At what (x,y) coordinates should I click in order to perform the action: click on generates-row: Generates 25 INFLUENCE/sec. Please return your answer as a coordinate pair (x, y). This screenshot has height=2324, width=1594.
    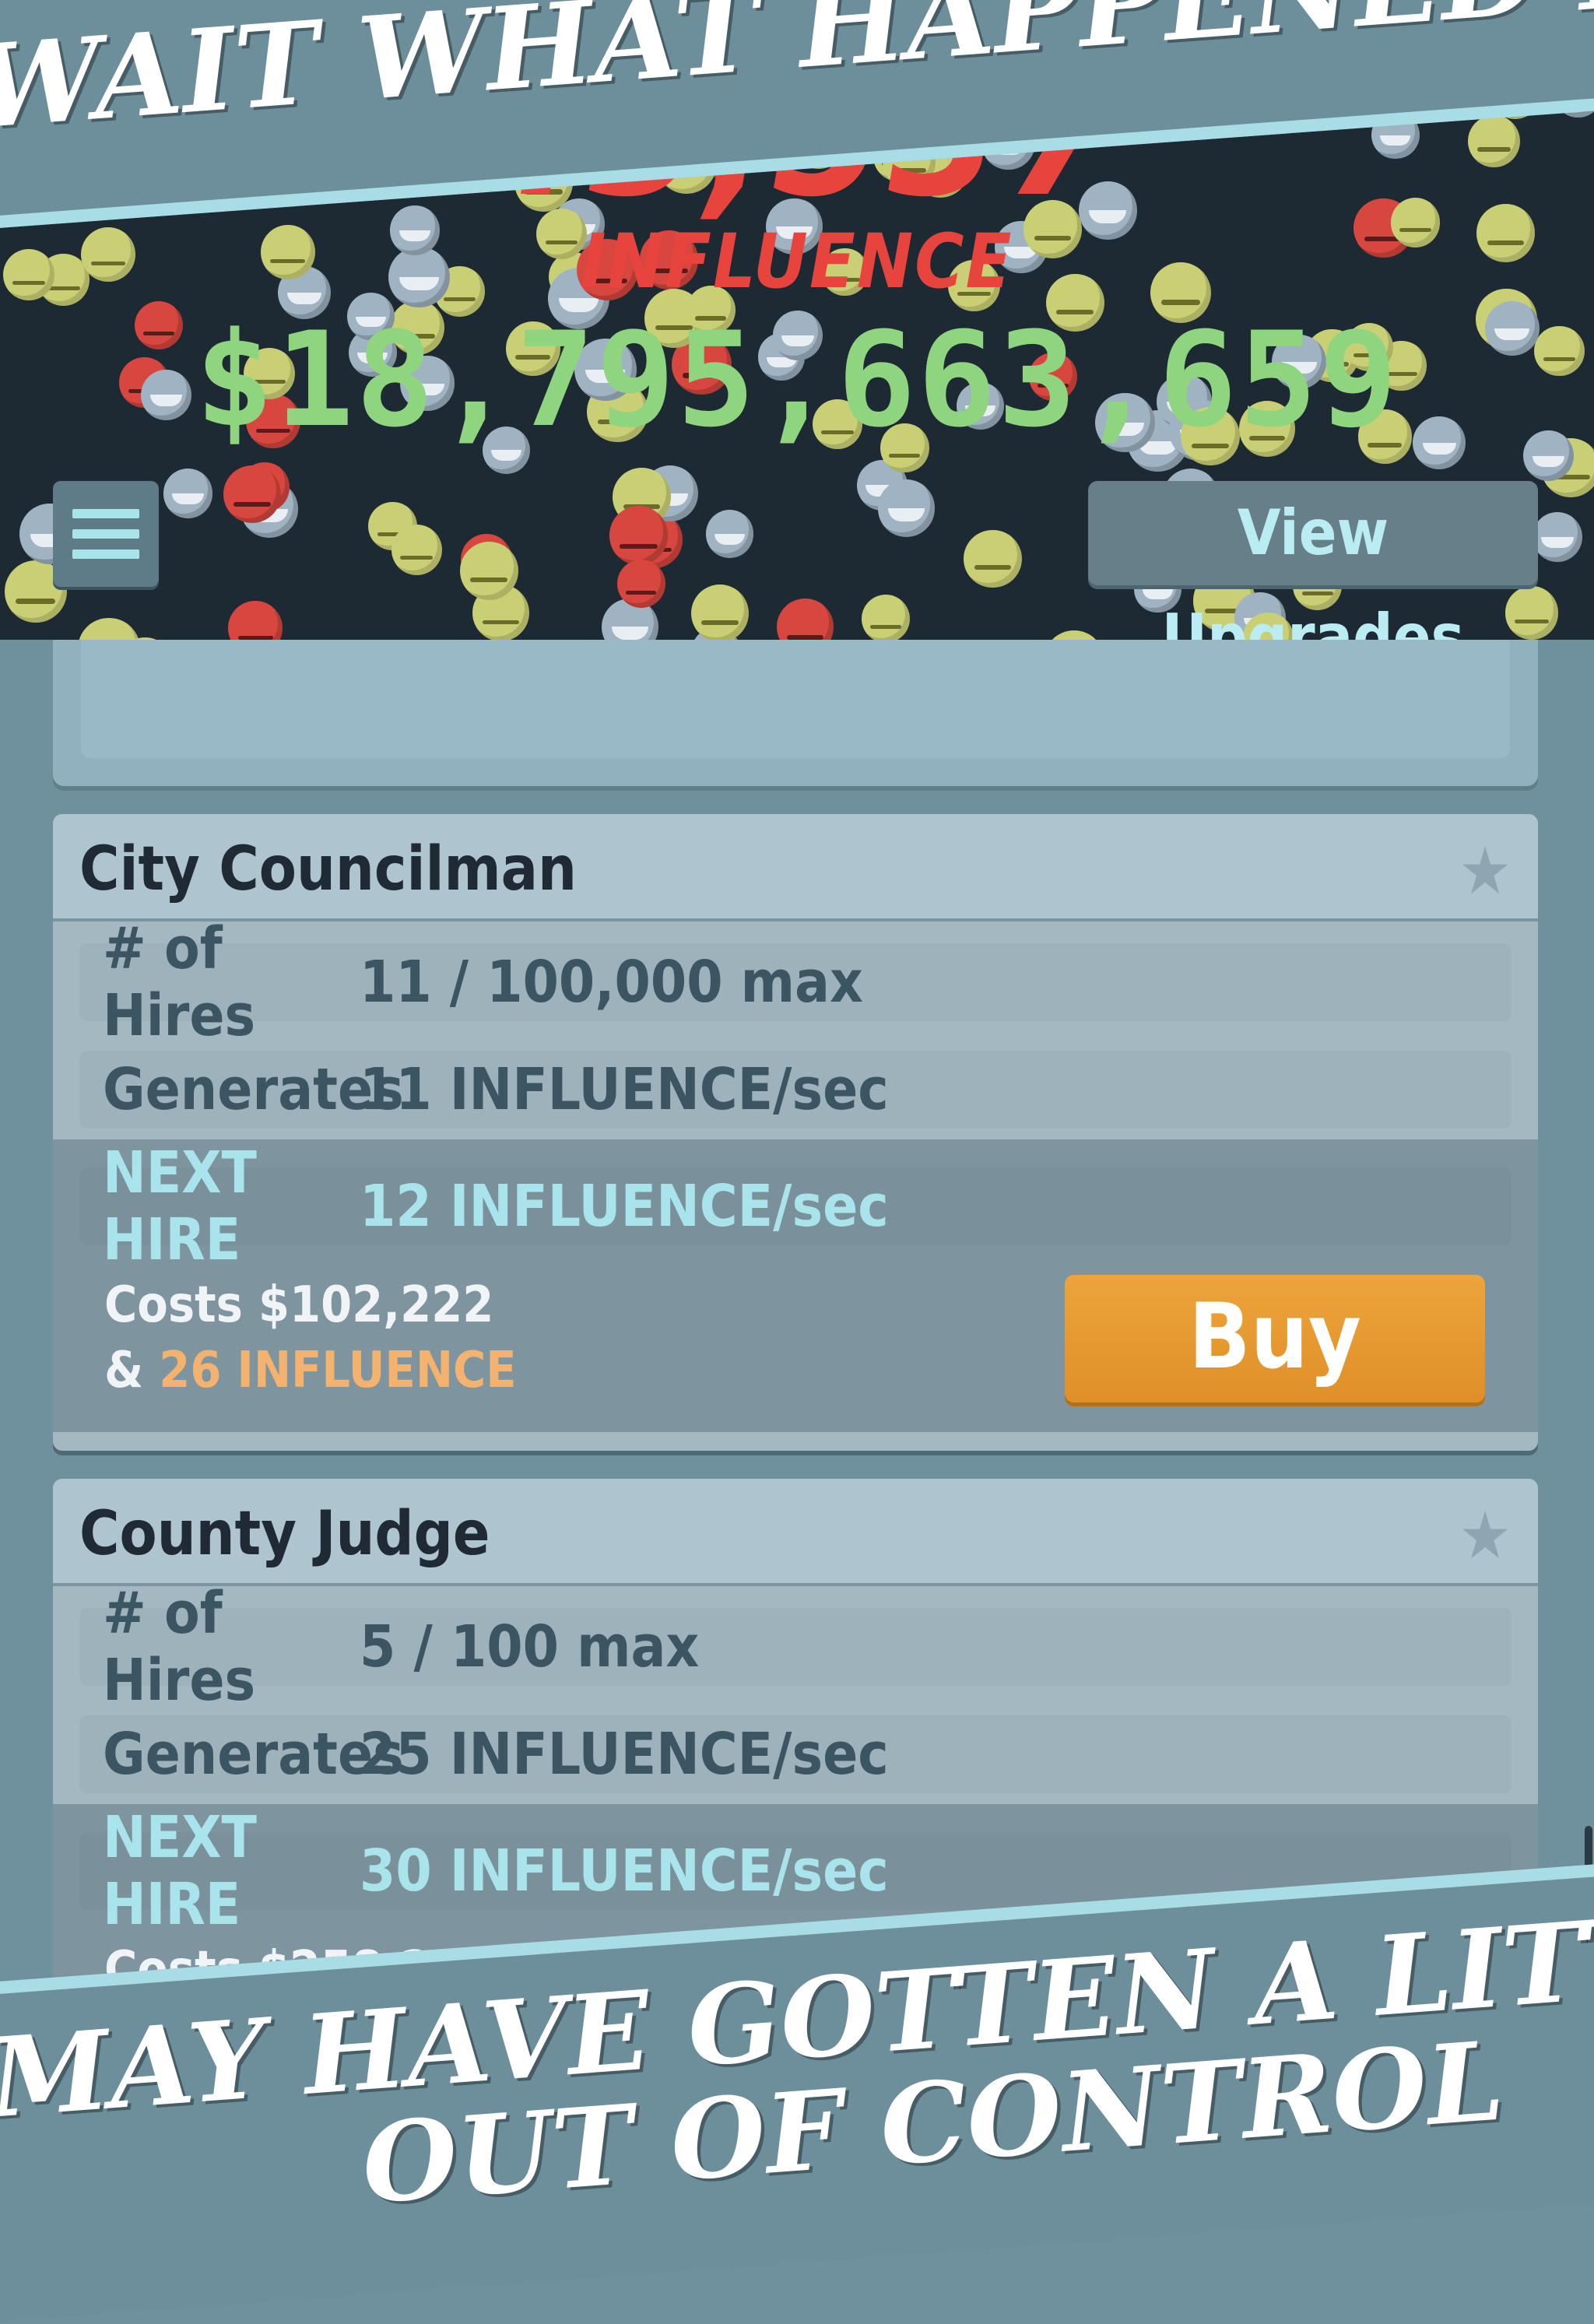
    Looking at the image, I should click on (795, 1754).